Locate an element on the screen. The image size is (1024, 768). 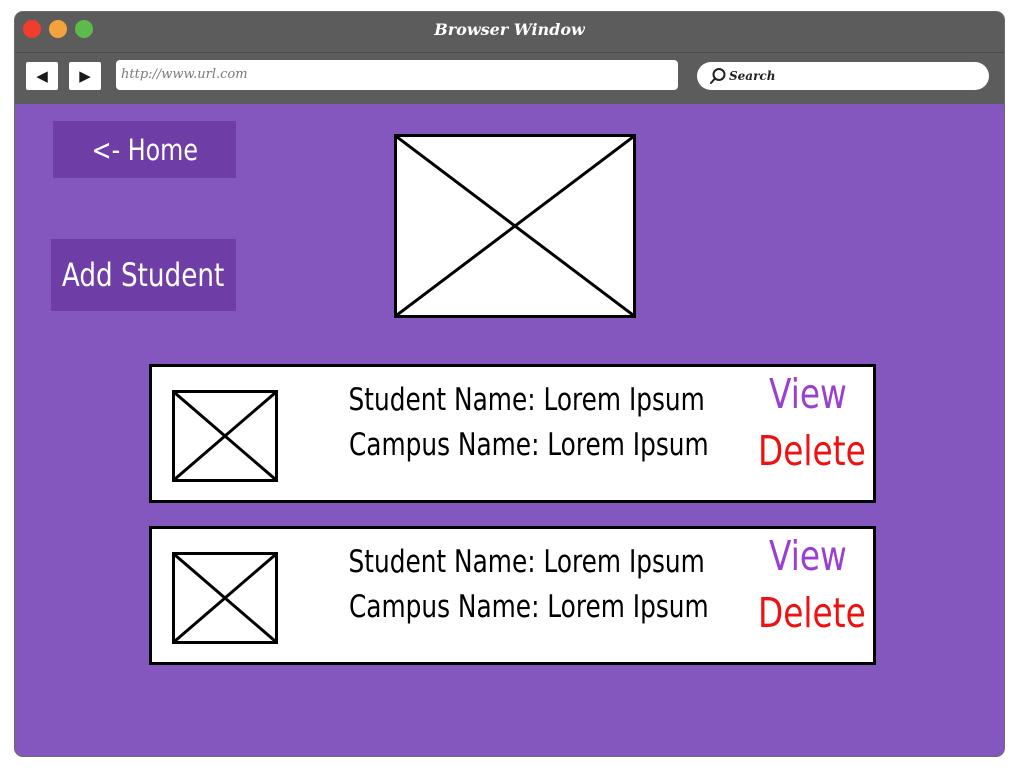
add-student-button: Add Student is located at coordinates (143, 275).